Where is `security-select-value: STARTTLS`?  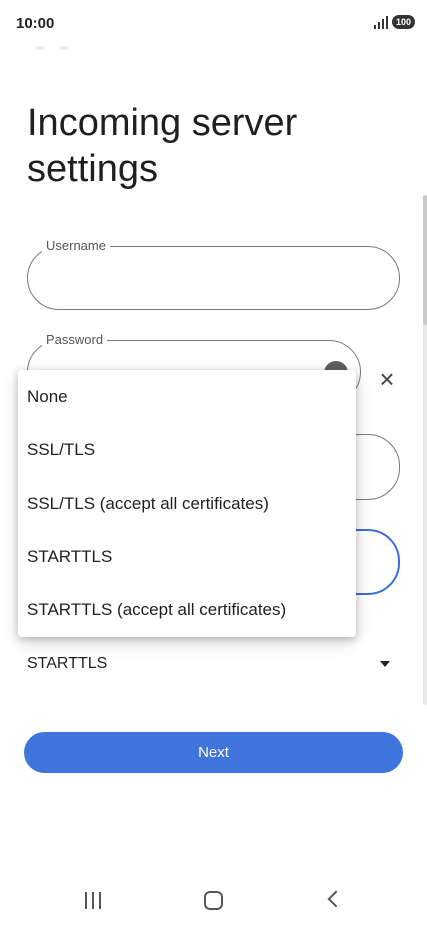
security-select-value: STARTTLS is located at coordinates (67, 663).